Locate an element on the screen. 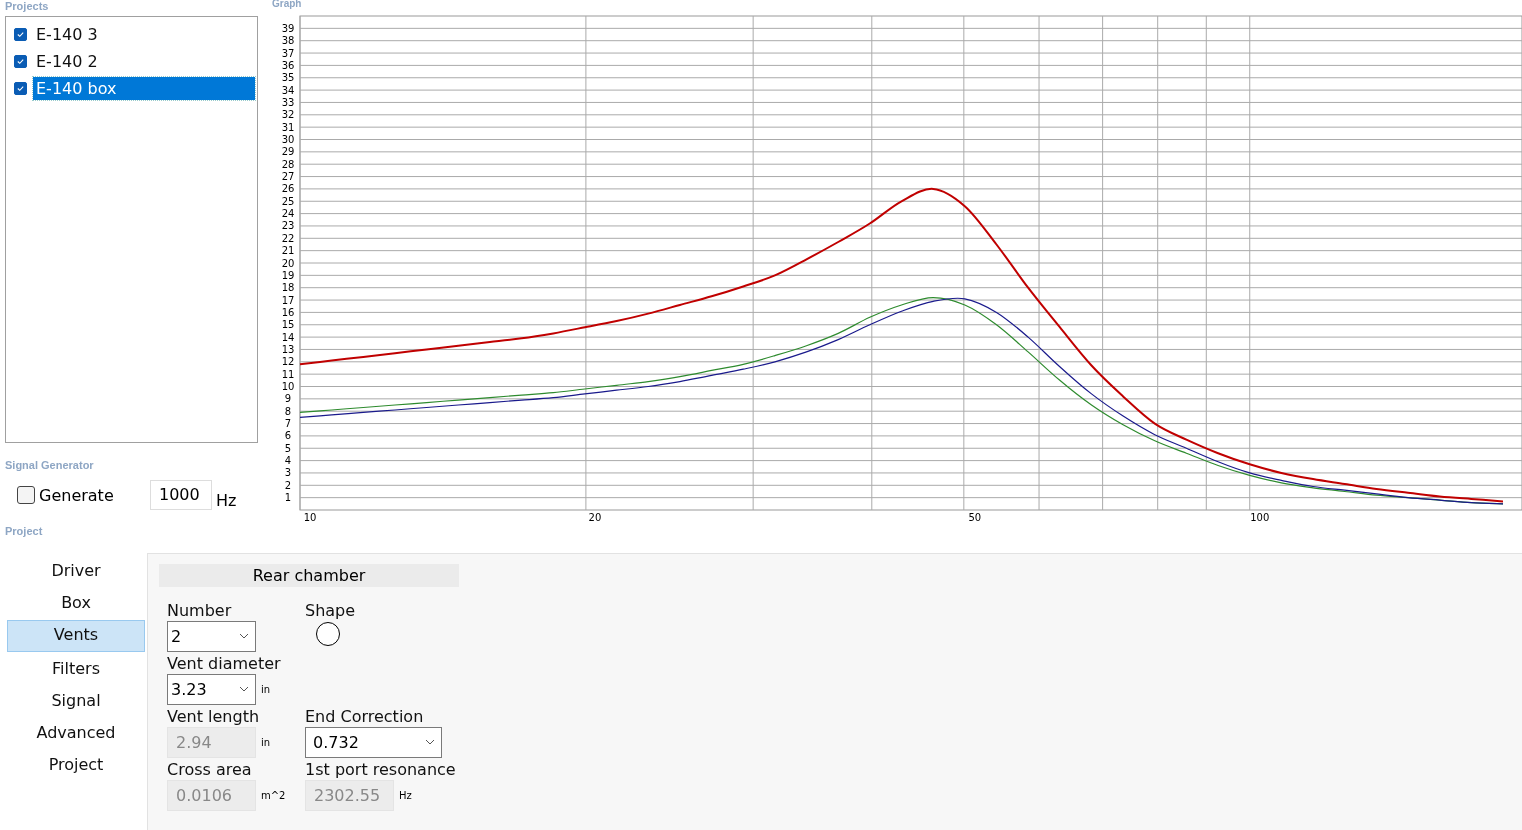  axis-label: 12 is located at coordinates (288, 362).